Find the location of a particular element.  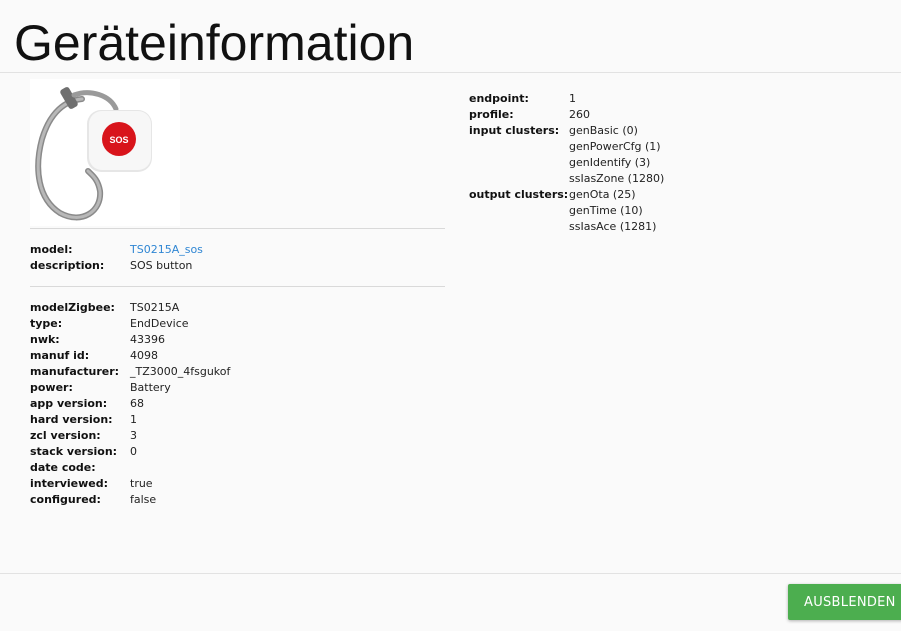

model-row: model: TS0215A_sos is located at coordinates (116, 250).